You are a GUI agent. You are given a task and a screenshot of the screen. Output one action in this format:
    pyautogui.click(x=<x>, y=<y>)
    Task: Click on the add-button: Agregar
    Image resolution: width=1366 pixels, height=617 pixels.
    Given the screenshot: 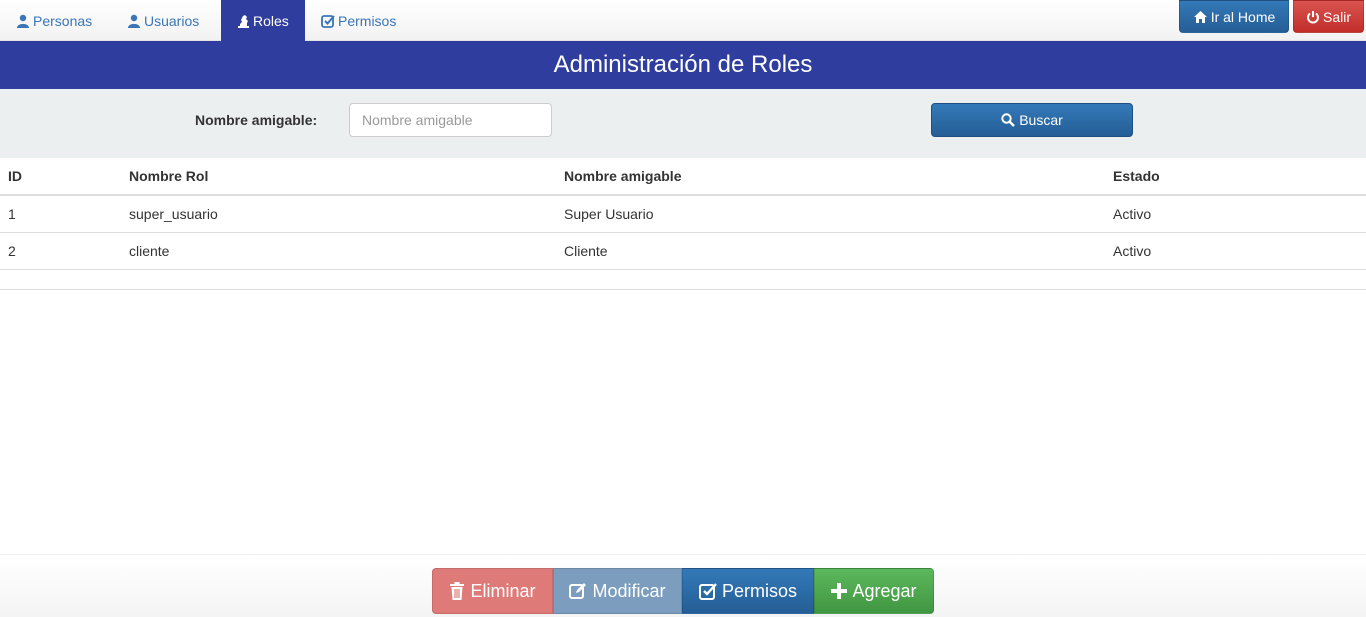 What is the action you would take?
    pyautogui.click(x=874, y=591)
    